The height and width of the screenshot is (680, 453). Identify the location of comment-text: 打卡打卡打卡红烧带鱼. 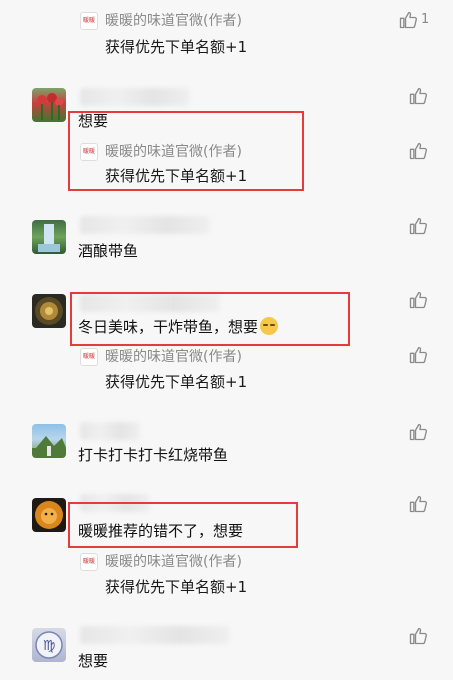
(153, 455).